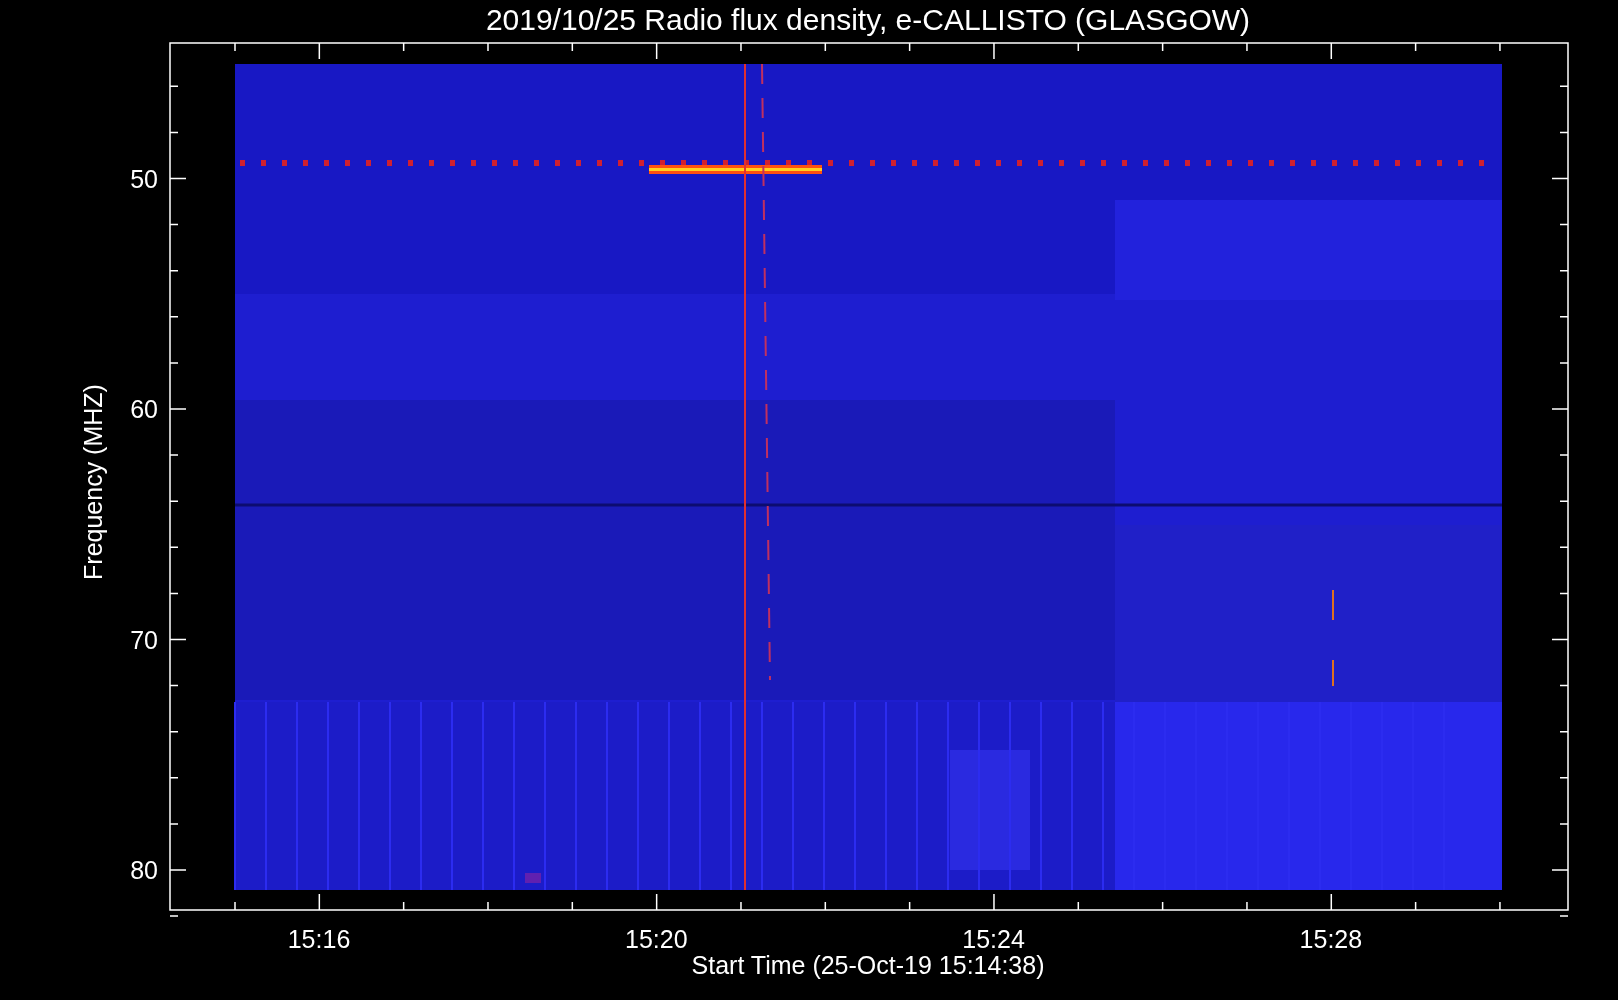 This screenshot has height=1000, width=1618. Describe the element at coordinates (93, 482) in the screenshot. I see `y-axis-label: Frequency (MHZ)` at that location.